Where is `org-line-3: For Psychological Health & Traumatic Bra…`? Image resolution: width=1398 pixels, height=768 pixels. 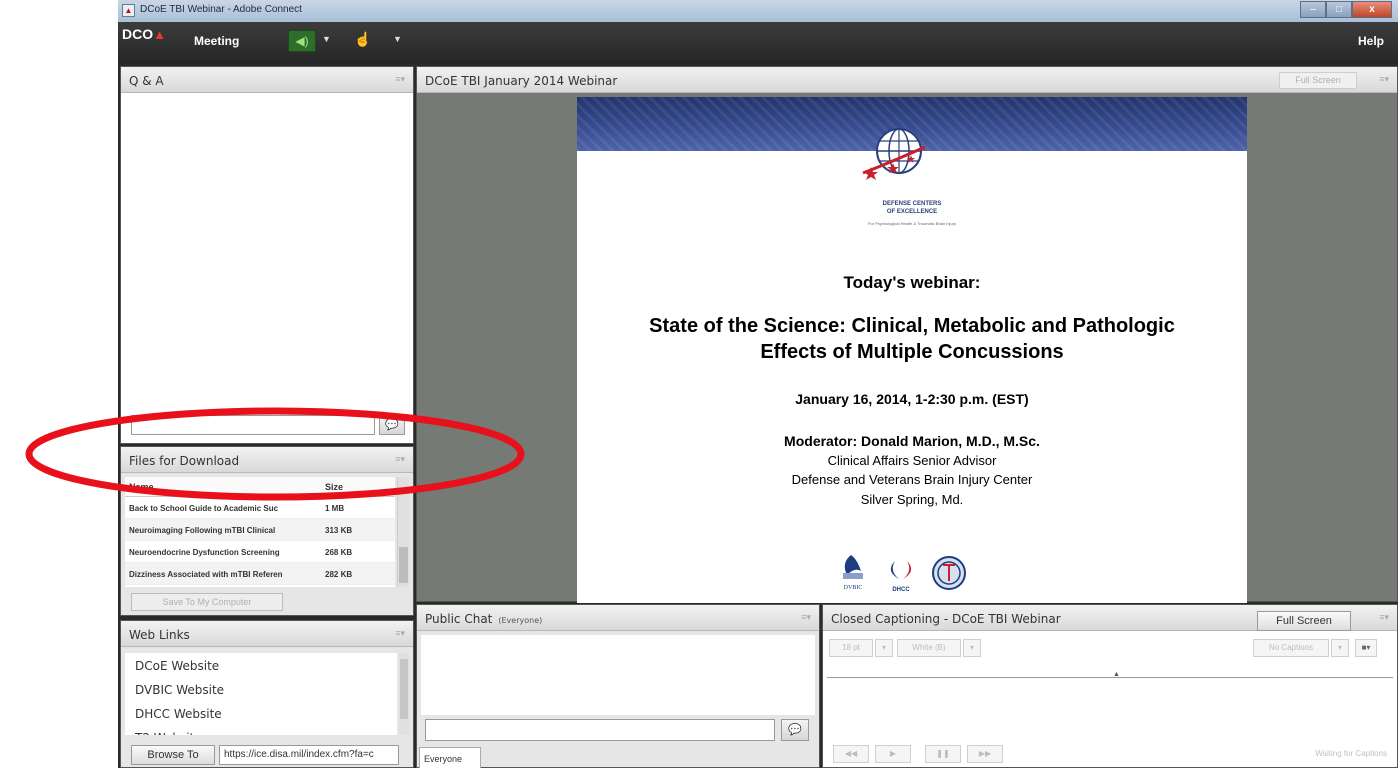
org-line-3: For Psychological Health & Traumatic Bra… is located at coordinates (912, 223).